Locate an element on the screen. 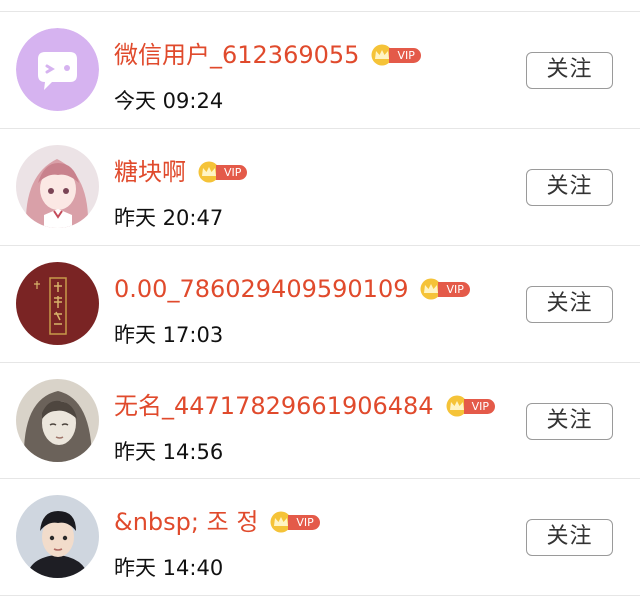 This screenshot has width=640, height=598. wechat-default-avatar-icon is located at coordinates (57, 69).